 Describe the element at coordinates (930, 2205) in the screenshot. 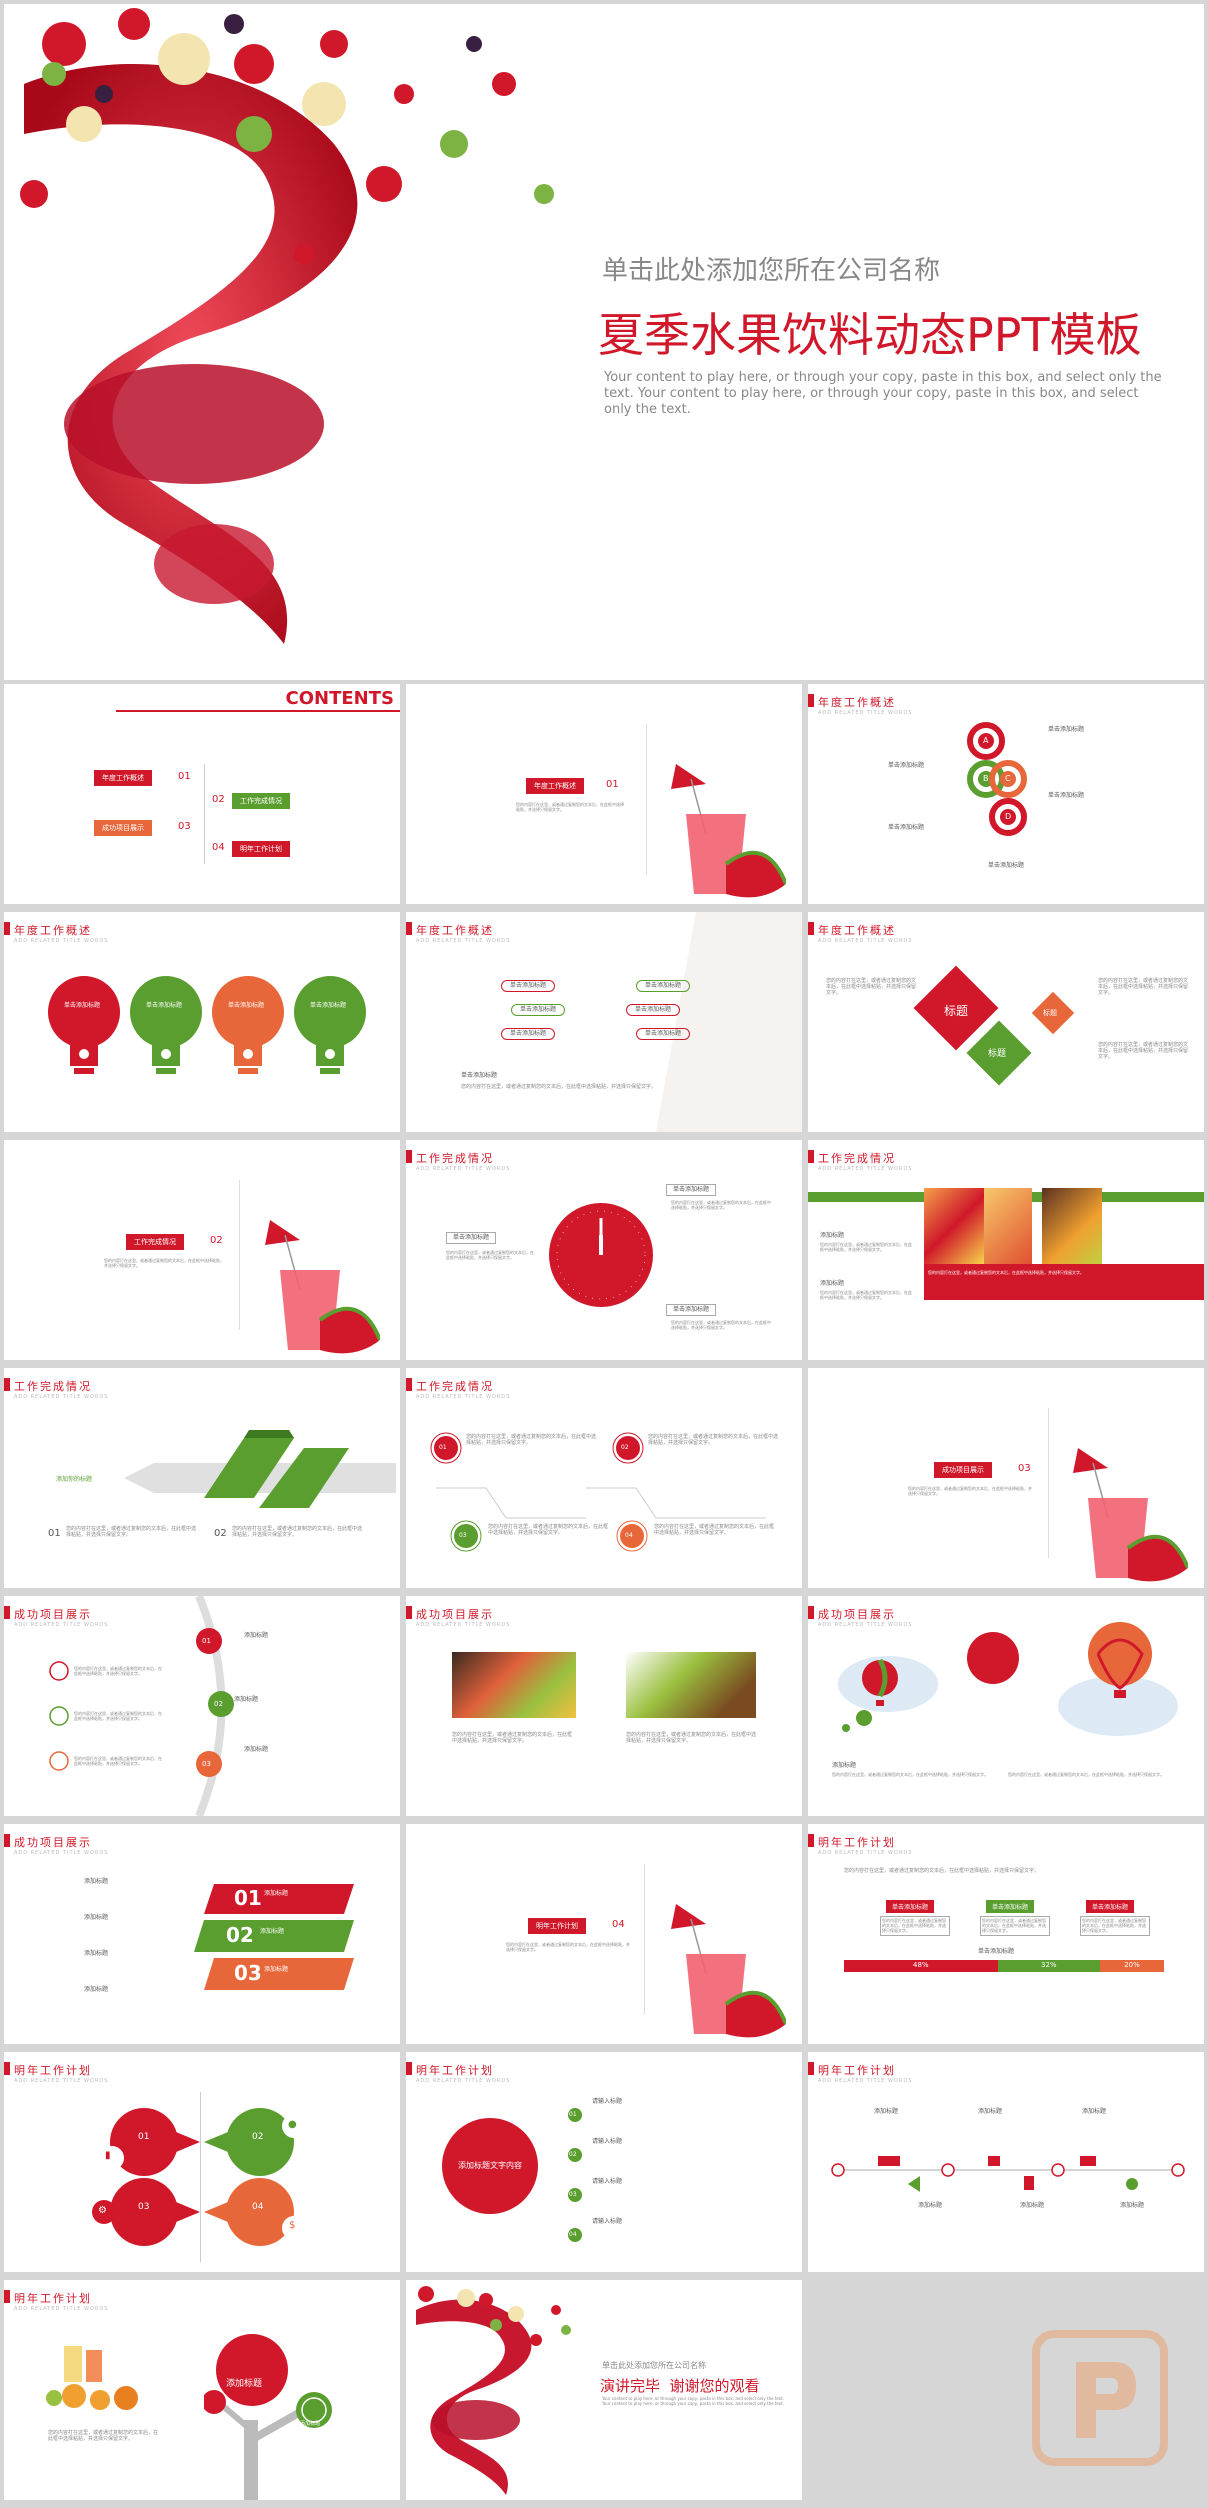

I see `plan-tl-title-4: 添加标题` at that location.